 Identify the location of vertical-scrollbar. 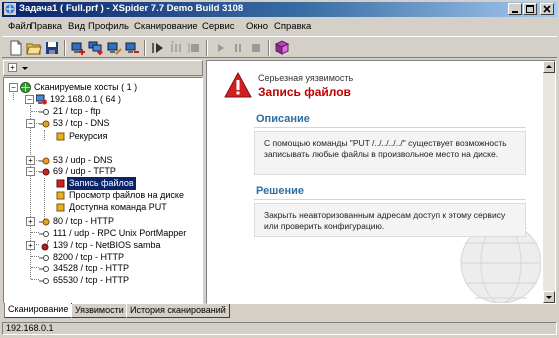
(549, 182).